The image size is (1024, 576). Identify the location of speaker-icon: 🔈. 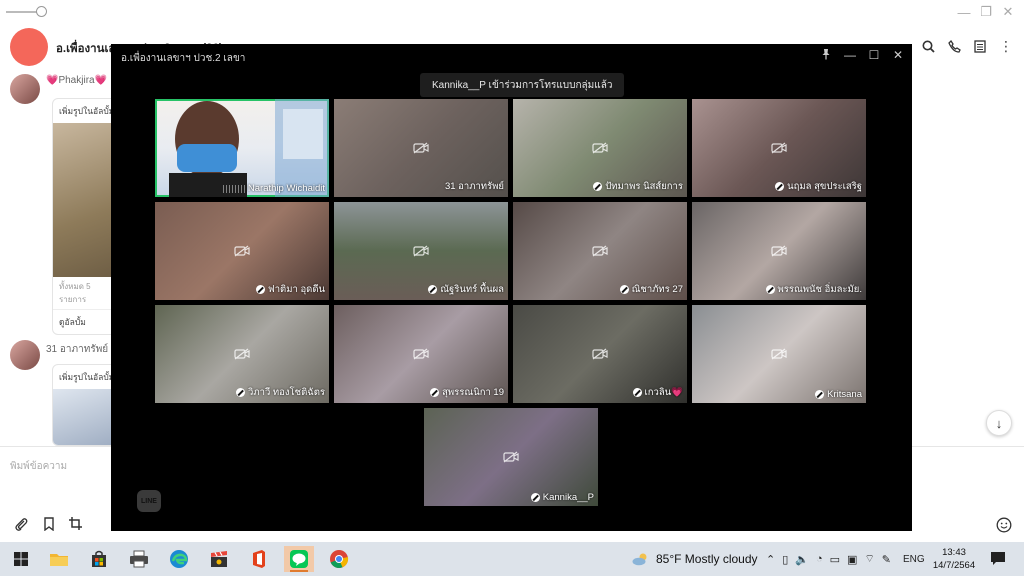
(802, 559).